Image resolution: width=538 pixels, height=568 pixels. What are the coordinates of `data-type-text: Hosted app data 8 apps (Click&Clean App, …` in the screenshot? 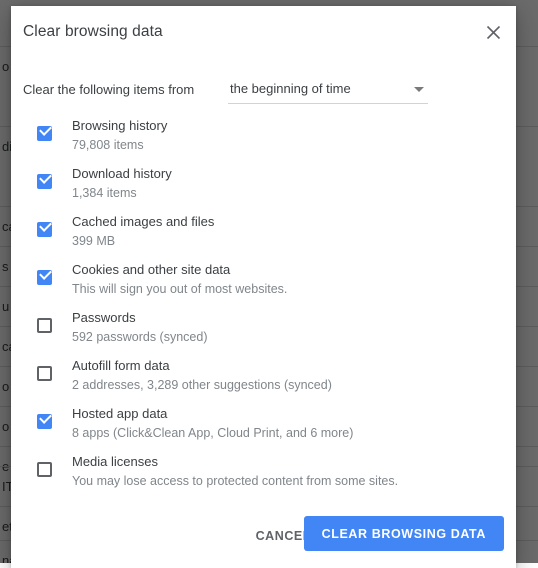 It's located at (212, 422).